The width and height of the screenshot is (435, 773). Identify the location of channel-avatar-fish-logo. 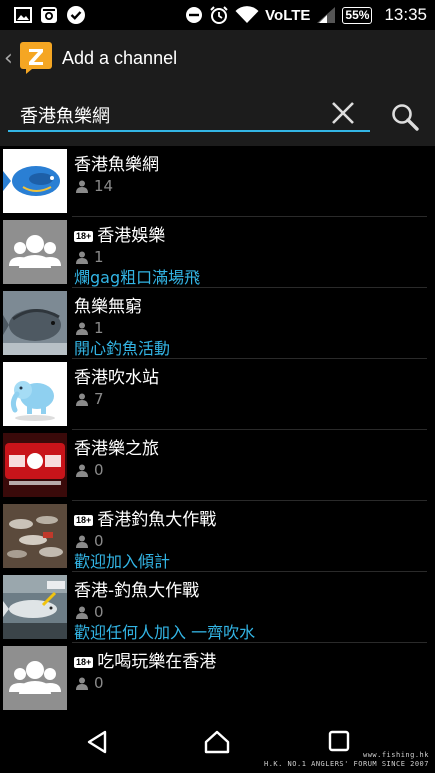
(35, 181).